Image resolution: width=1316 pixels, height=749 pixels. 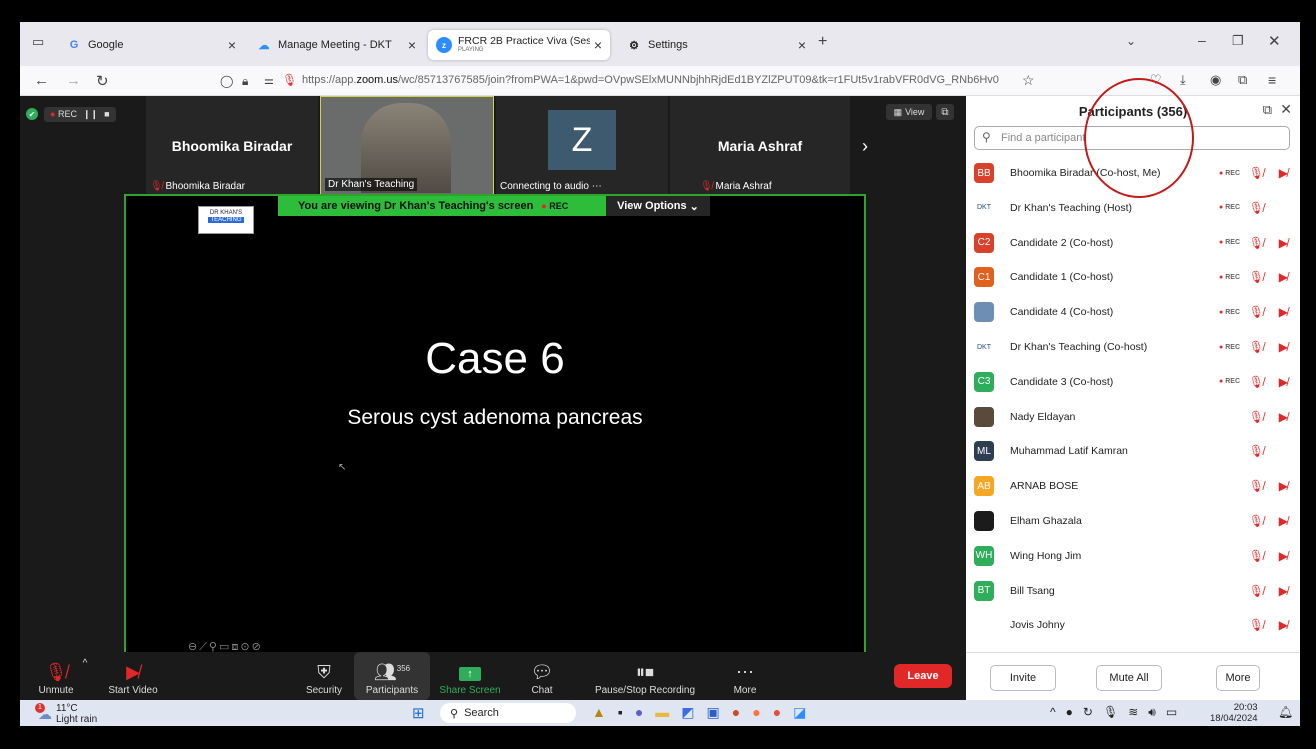 I want to click on view-button: ▦ View, so click(x=909, y=112).